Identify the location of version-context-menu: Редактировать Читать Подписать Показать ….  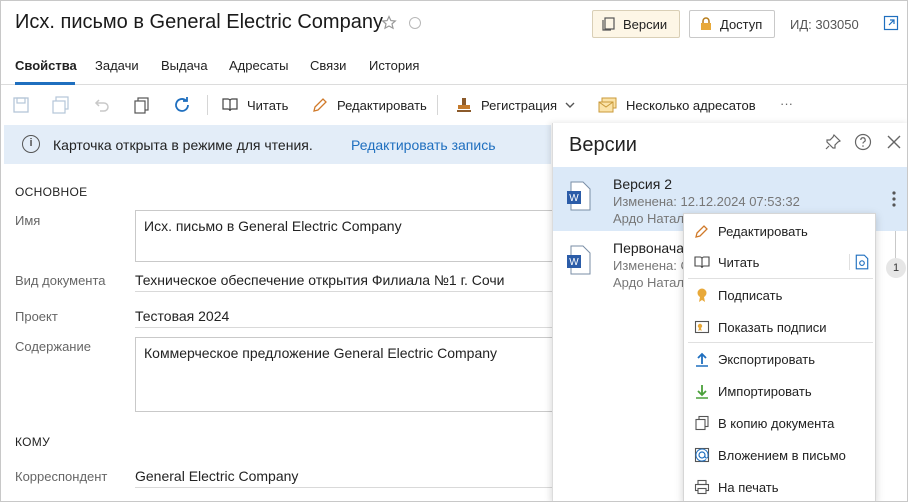
(779, 357).